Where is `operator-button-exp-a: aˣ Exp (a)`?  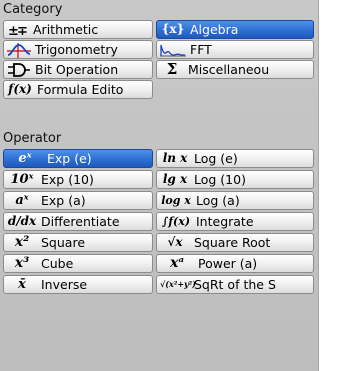 operator-button-exp-a: aˣ Exp (a) is located at coordinates (78, 200).